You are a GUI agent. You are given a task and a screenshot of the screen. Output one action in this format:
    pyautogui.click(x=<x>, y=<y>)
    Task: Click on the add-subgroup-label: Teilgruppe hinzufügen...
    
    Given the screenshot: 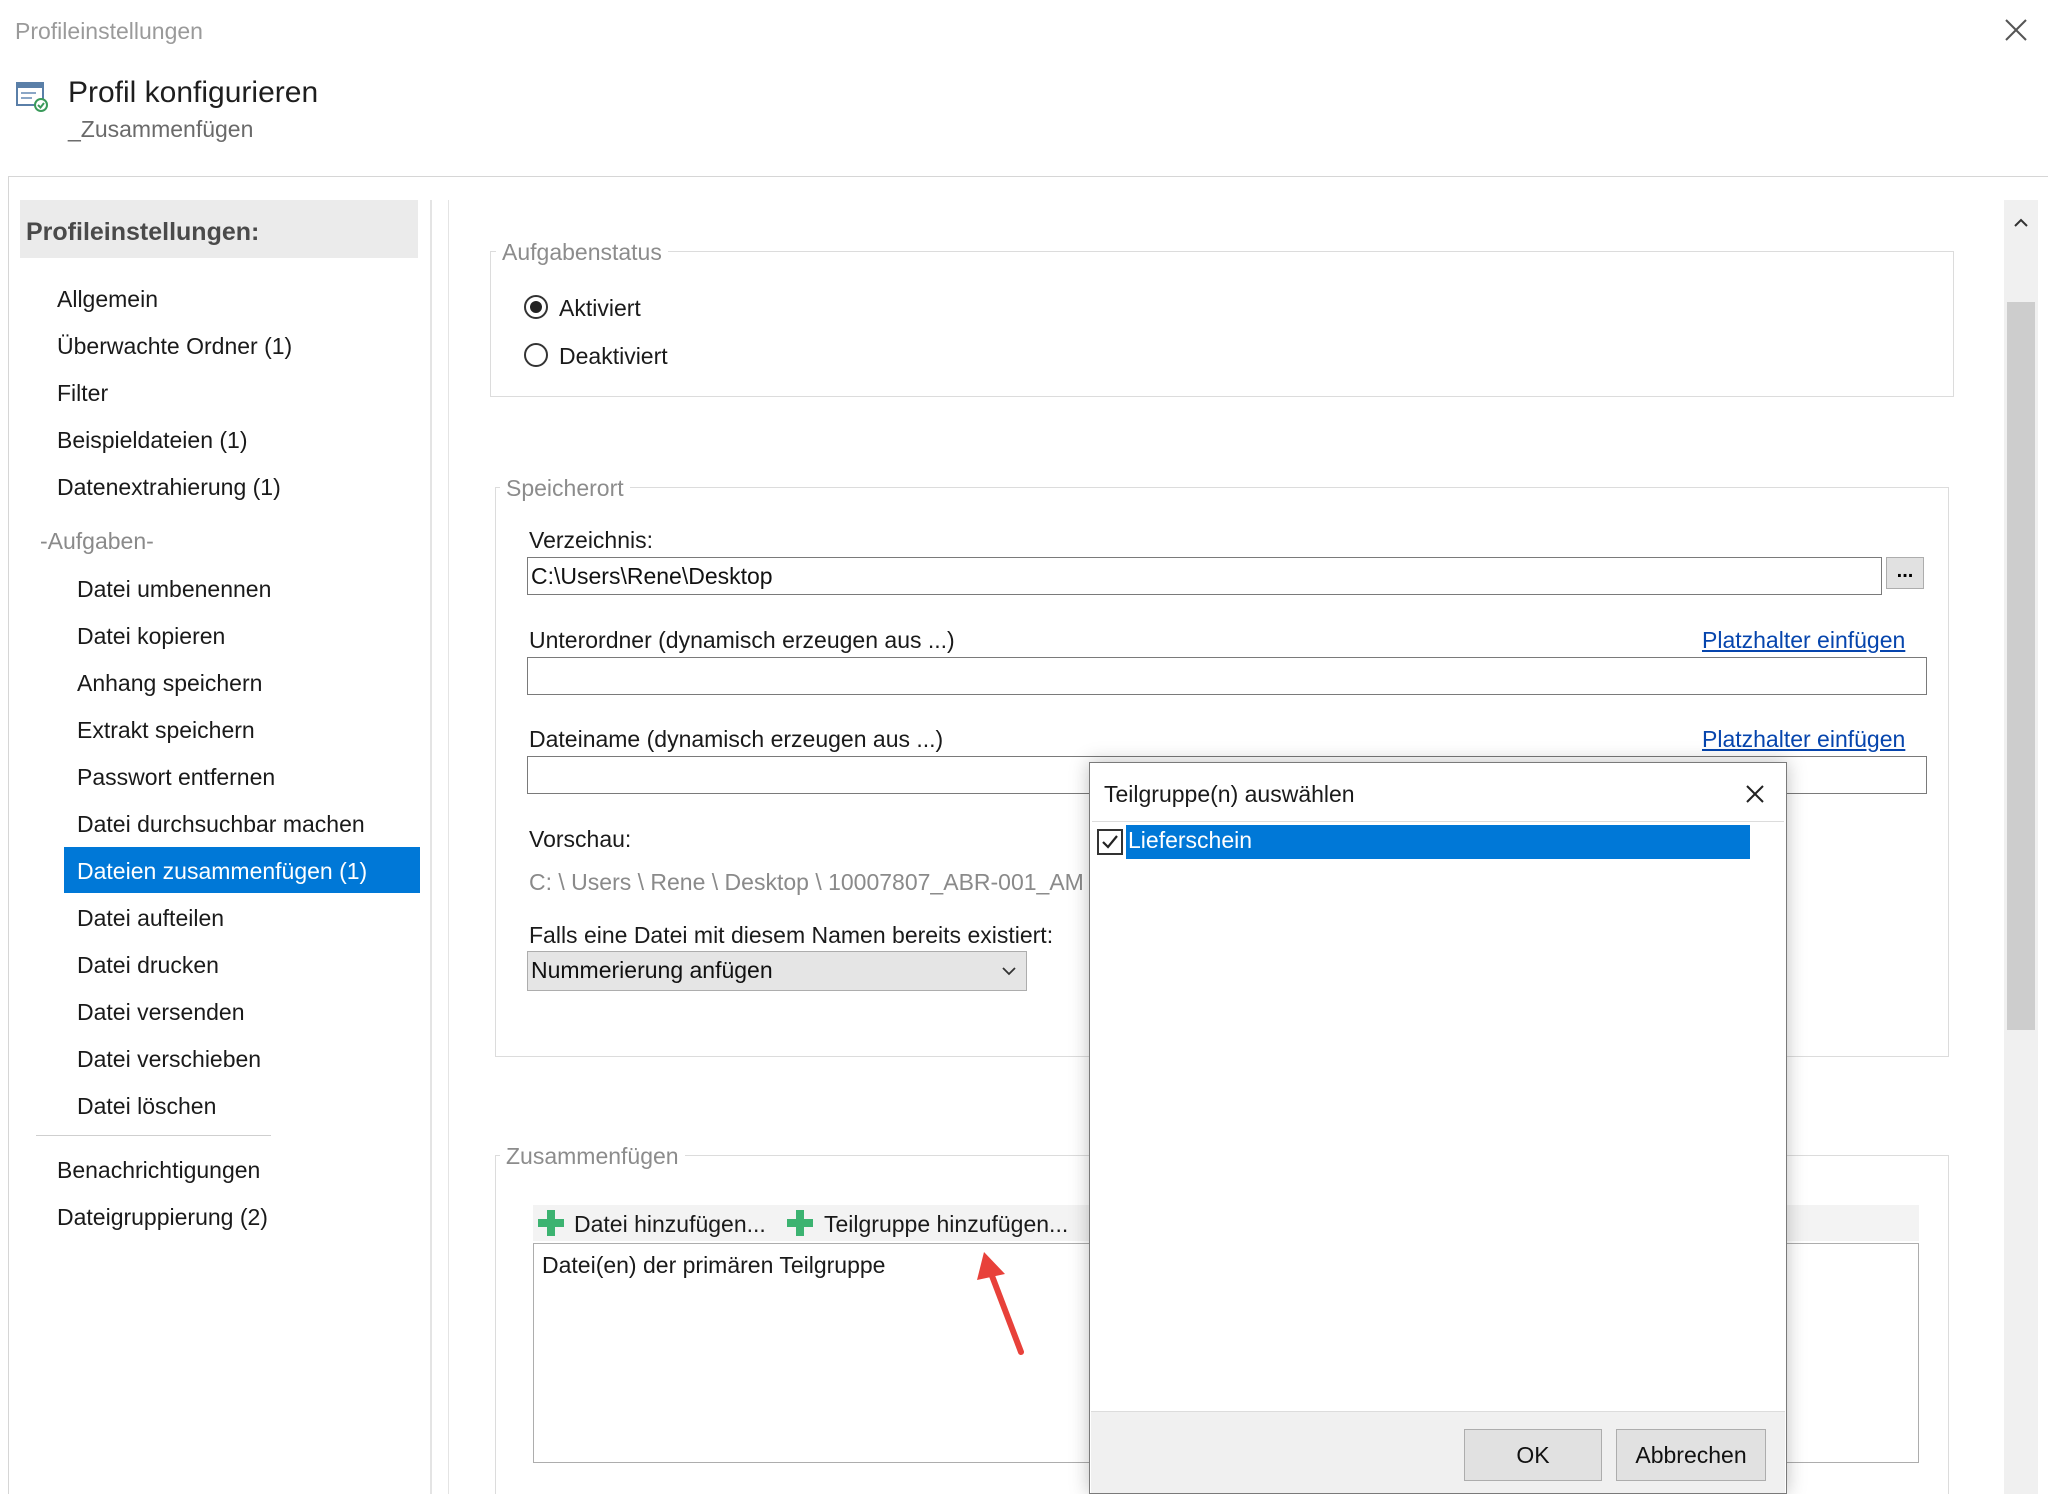 What is the action you would take?
    pyautogui.click(x=946, y=1224)
    